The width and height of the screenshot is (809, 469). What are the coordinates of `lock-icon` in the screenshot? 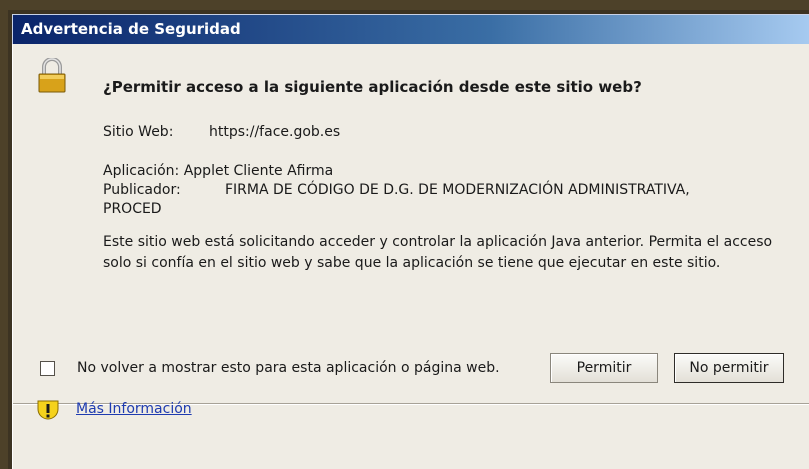 It's located at (52, 75).